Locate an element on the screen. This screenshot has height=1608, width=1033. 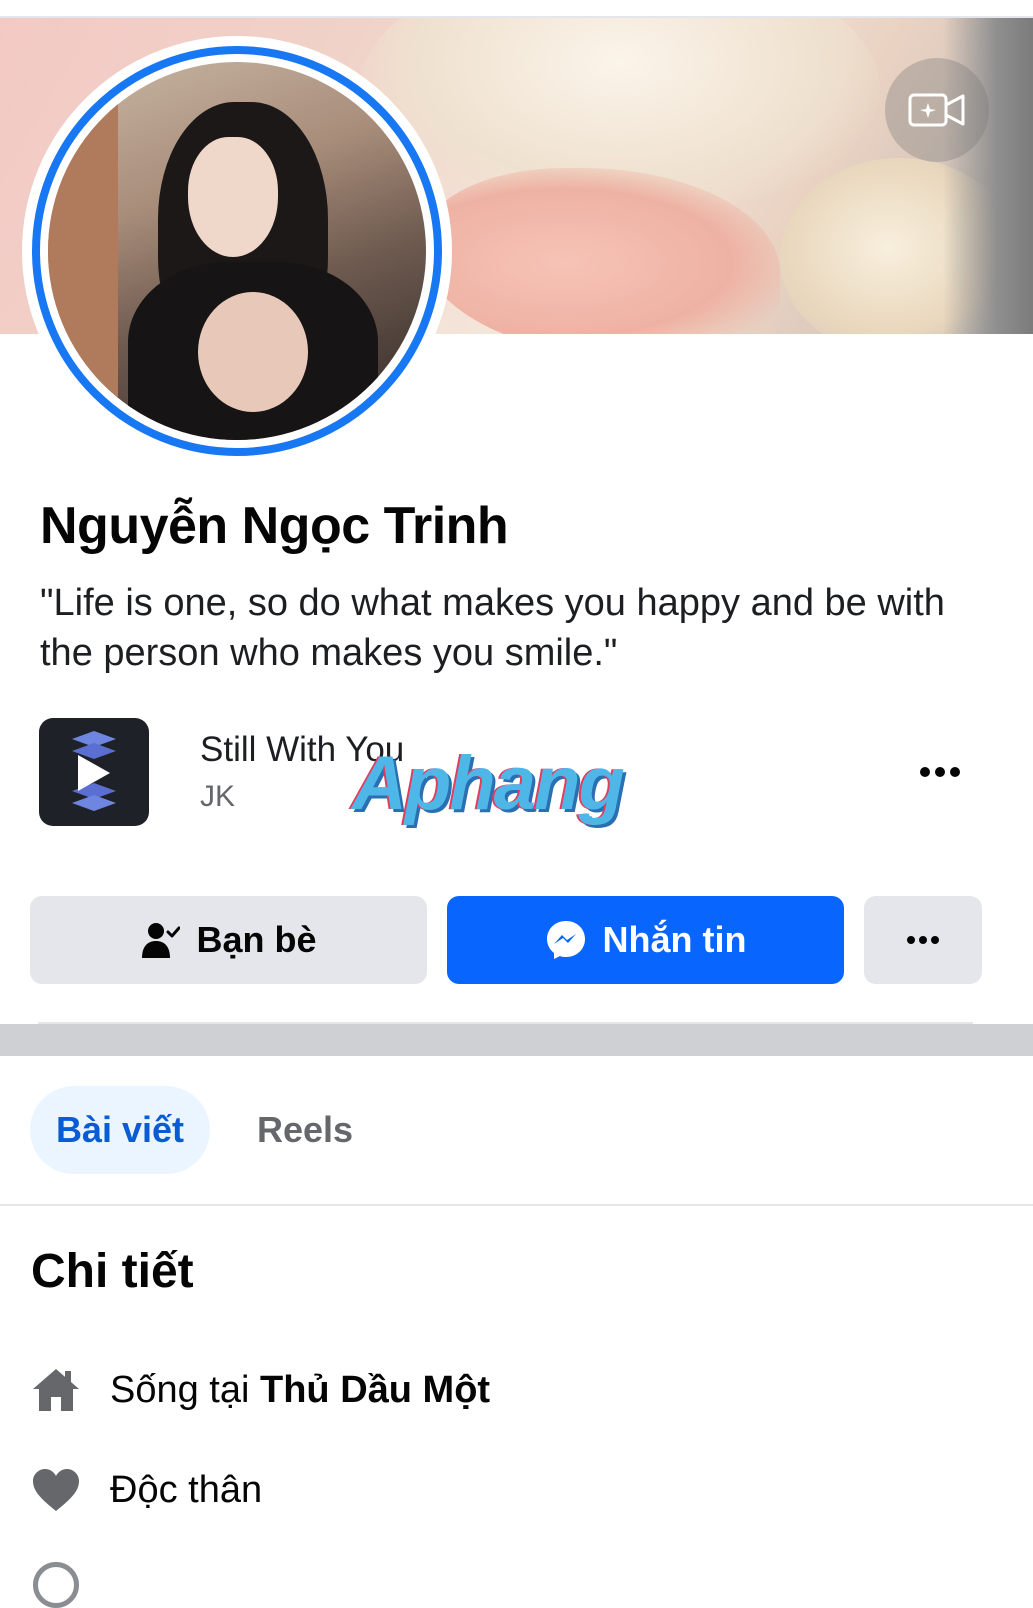
friends-button-label: Bạn bè is located at coordinates (256, 939).